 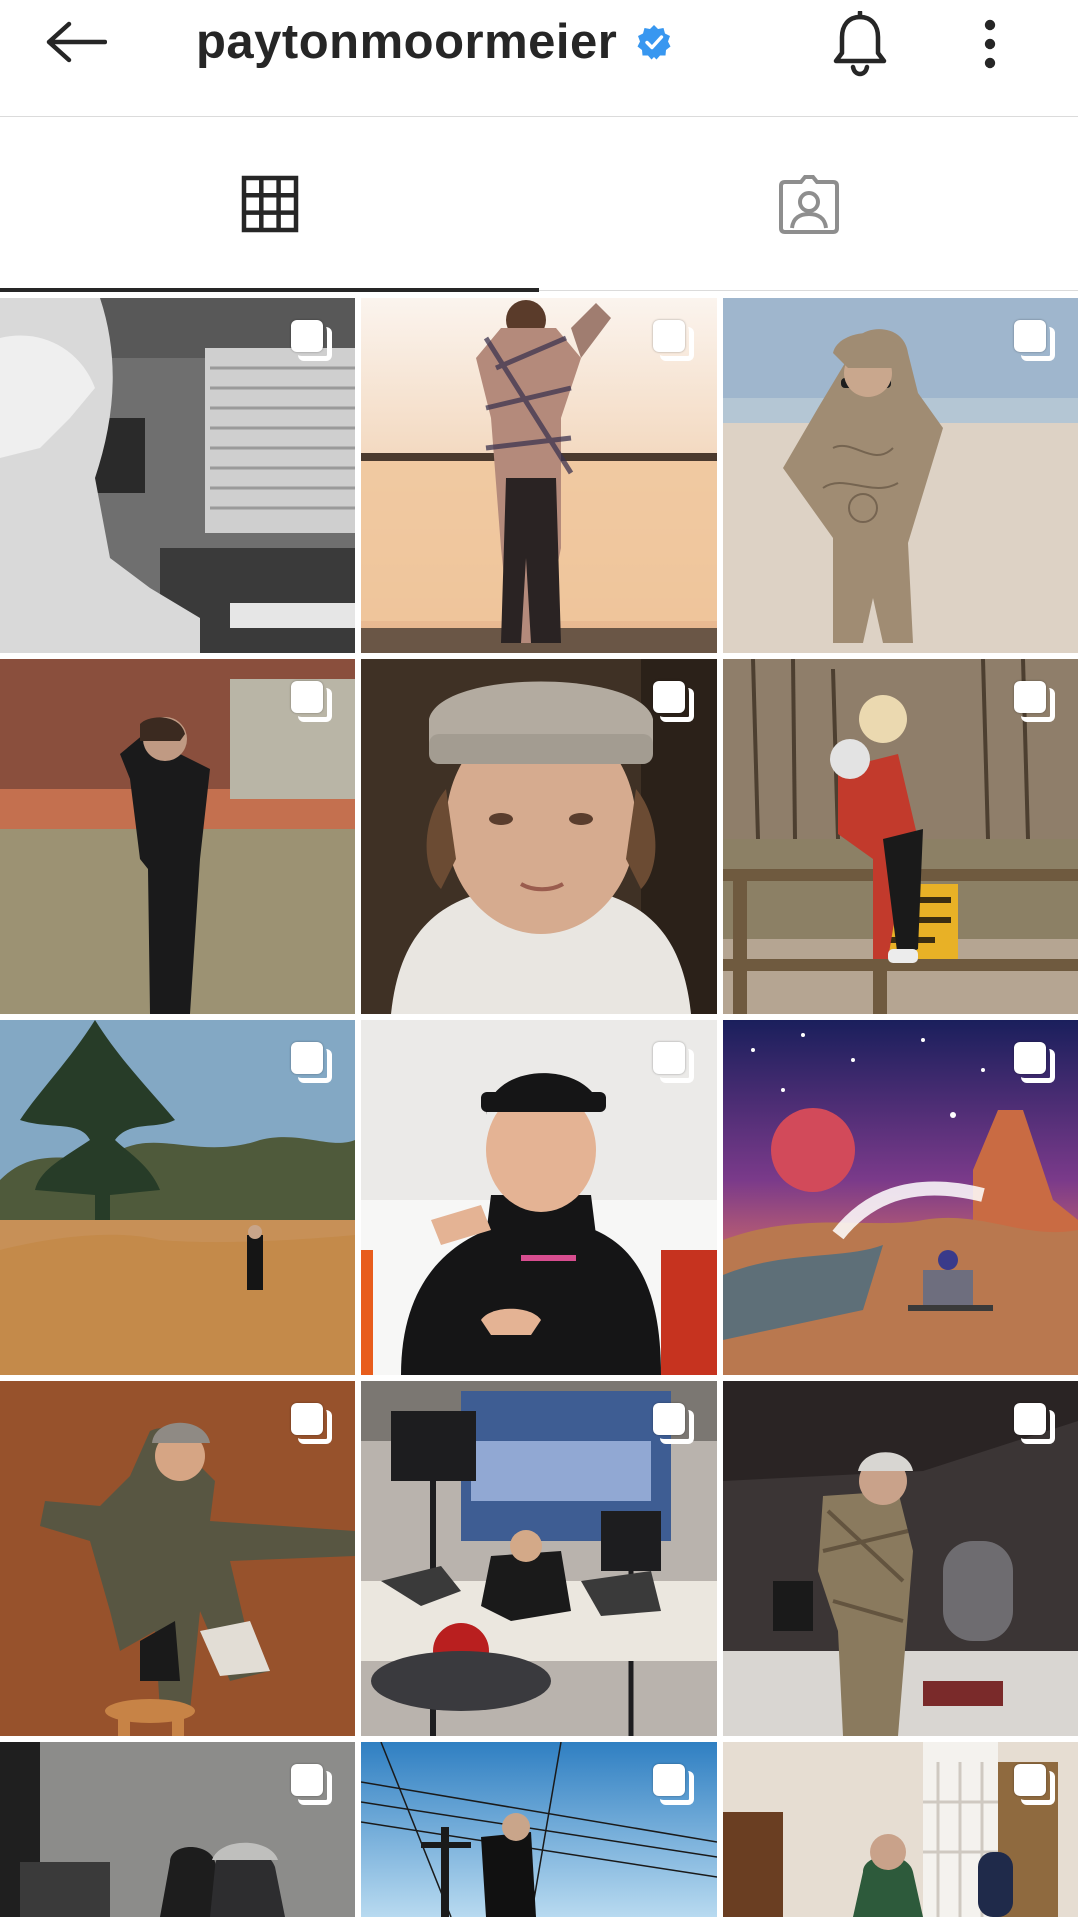 I want to click on profile-tabs, so click(x=539, y=205).